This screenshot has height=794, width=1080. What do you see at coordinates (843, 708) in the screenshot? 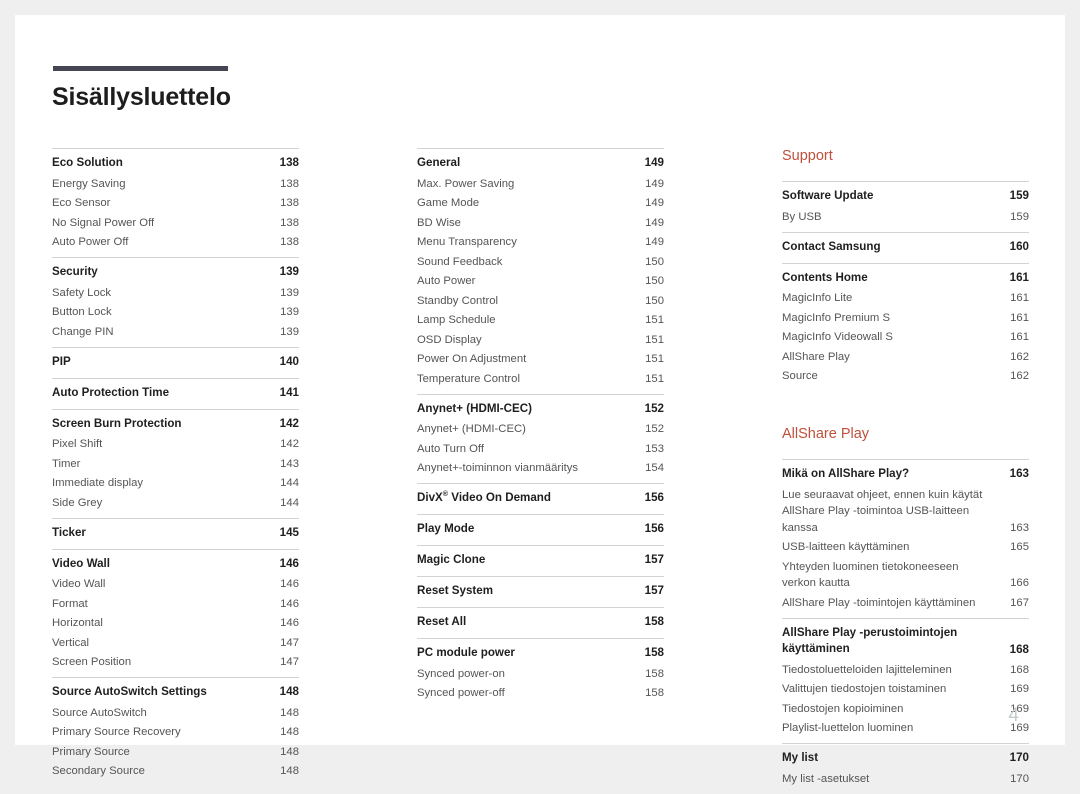
I see `toc-entry-label: Tiedostojen kopioiminen` at bounding box center [843, 708].